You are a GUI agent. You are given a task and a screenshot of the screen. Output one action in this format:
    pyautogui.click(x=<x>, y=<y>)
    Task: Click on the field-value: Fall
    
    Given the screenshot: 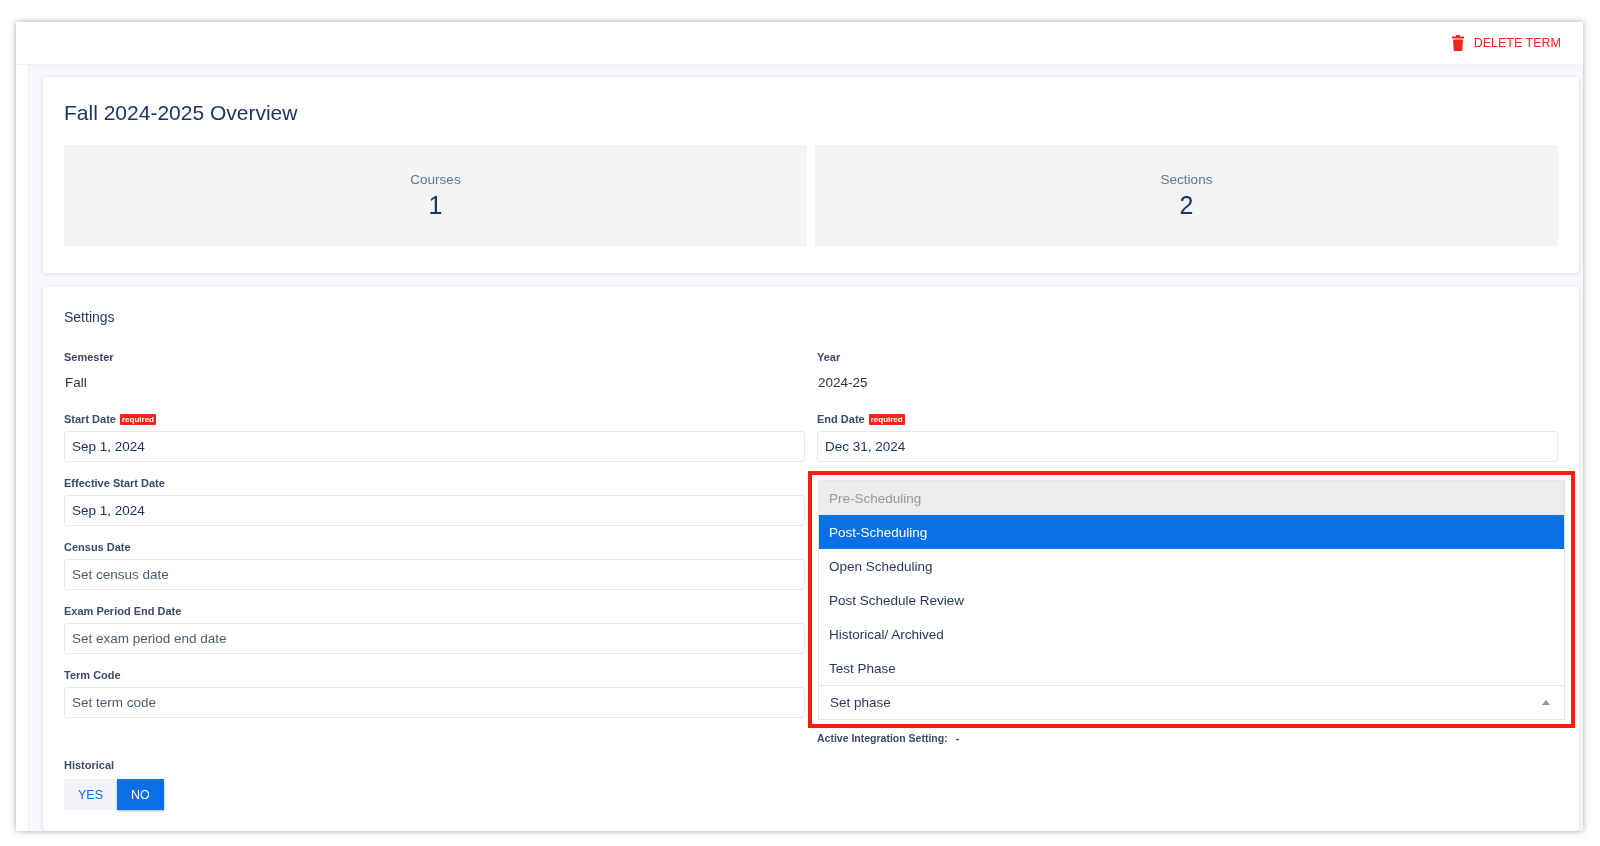 What is the action you would take?
    pyautogui.click(x=76, y=383)
    